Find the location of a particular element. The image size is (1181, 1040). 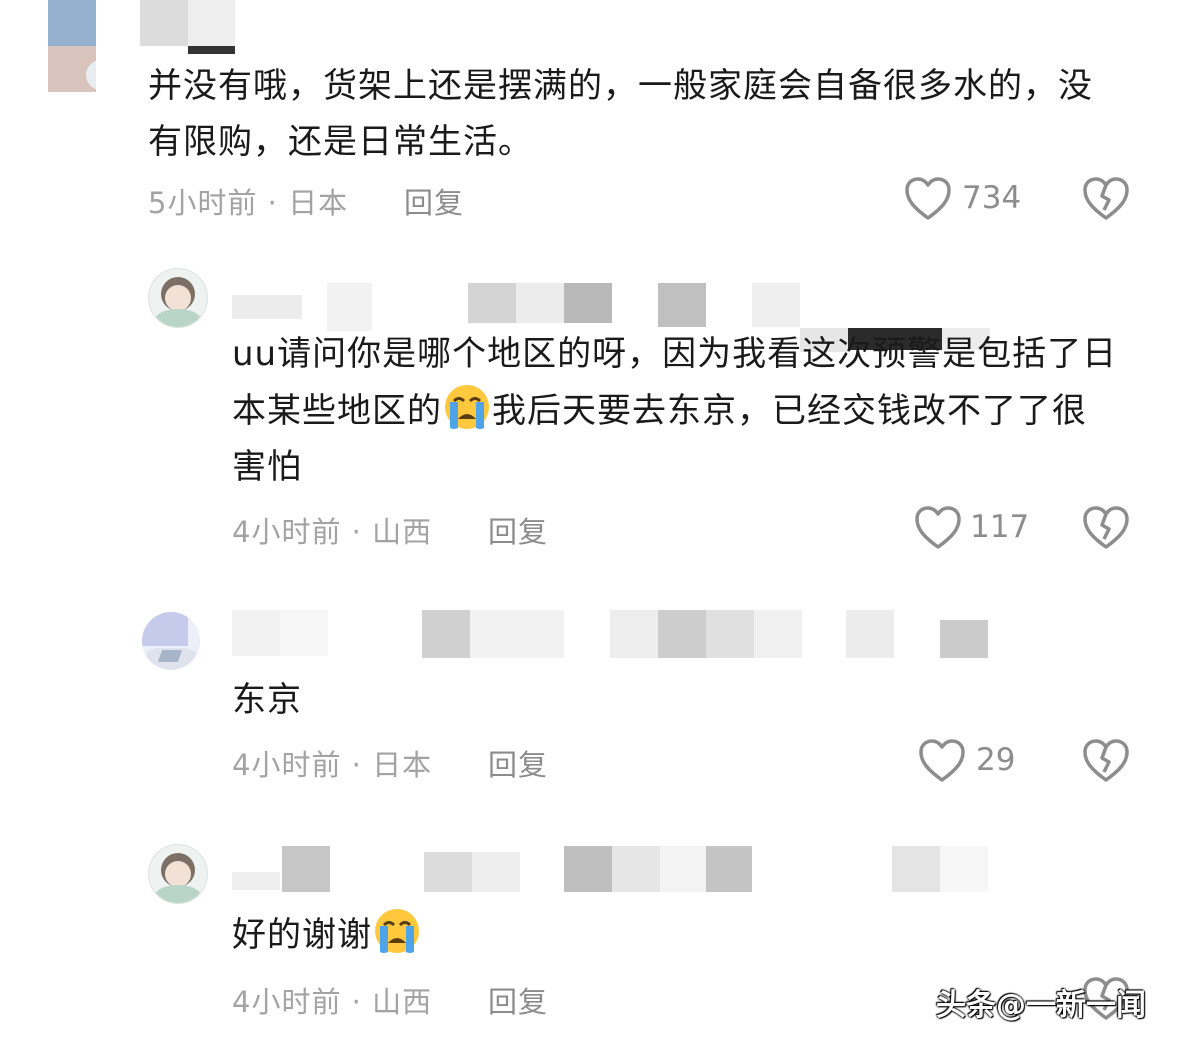

comment-text: 东京 is located at coordinates (267, 700).